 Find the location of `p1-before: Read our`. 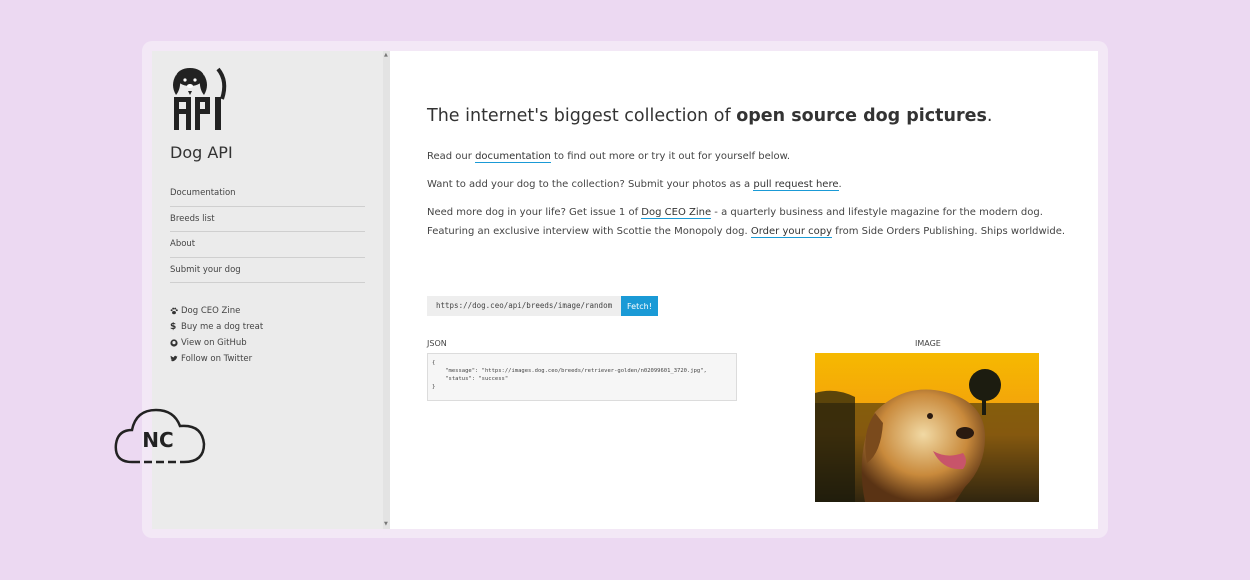

p1-before: Read our is located at coordinates (451, 156).